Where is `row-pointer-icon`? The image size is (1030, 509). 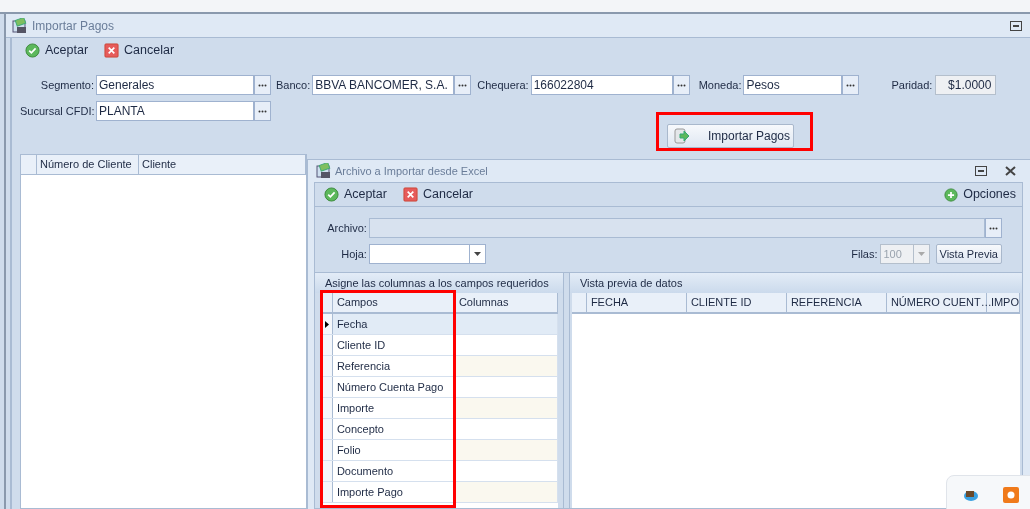 row-pointer-icon is located at coordinates (327, 324).